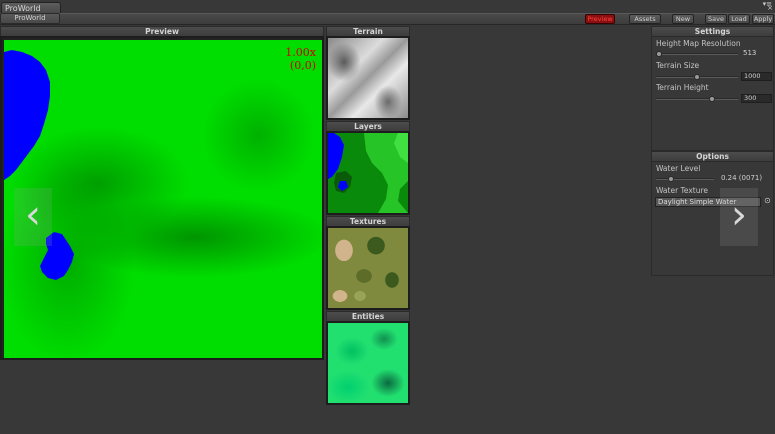 The image size is (775, 434). I want to click on terrain-size-slider-thumb, so click(697, 77).